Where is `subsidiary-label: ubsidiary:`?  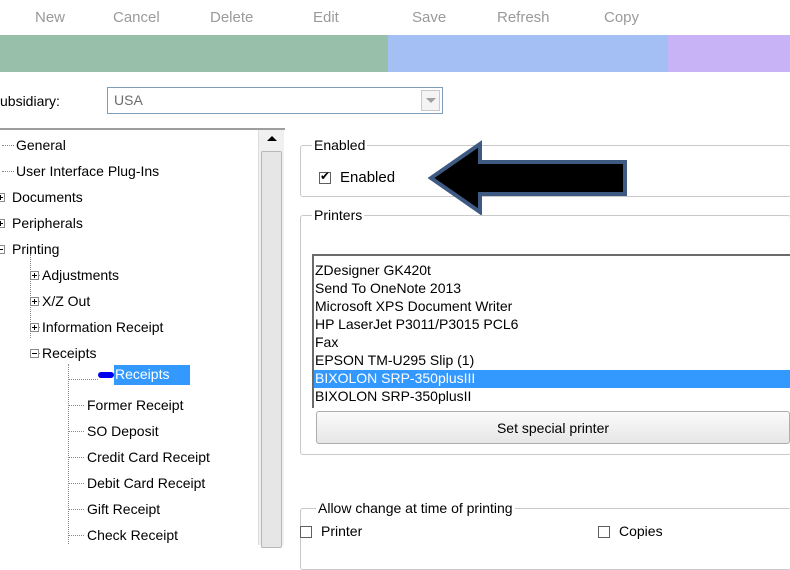
subsidiary-label: ubsidiary: is located at coordinates (30, 101).